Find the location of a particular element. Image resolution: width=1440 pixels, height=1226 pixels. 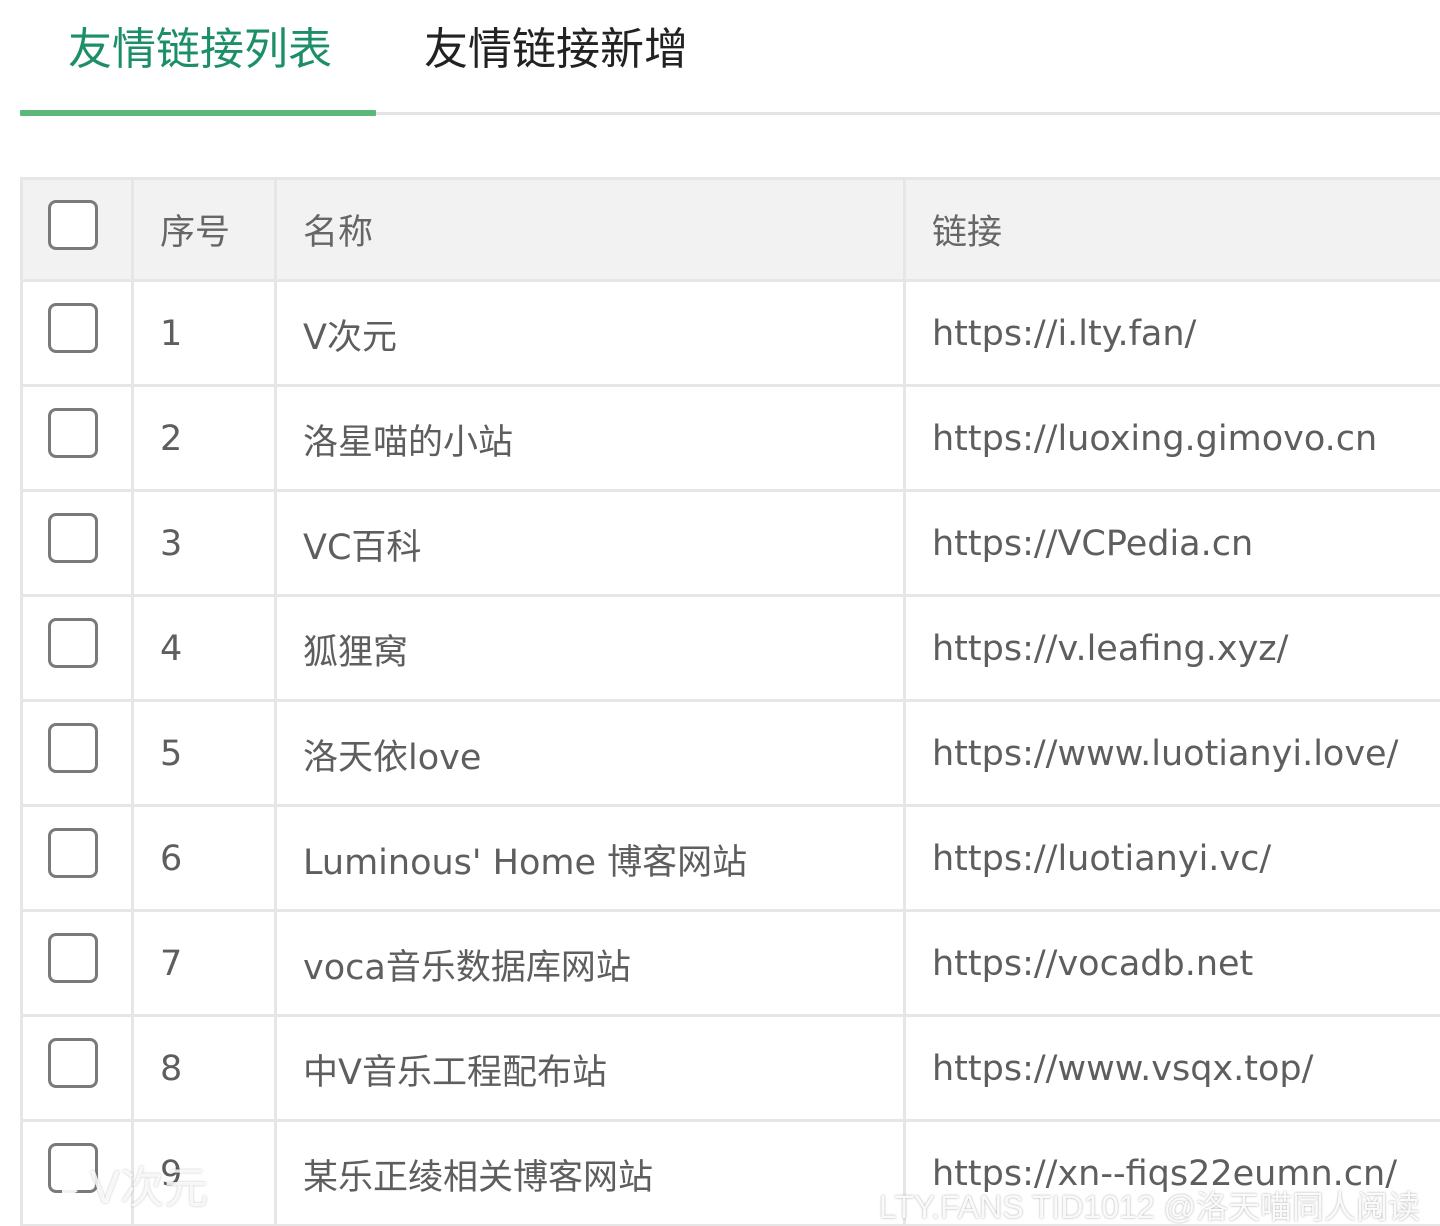

header-checkbox-cell is located at coordinates (77, 229).